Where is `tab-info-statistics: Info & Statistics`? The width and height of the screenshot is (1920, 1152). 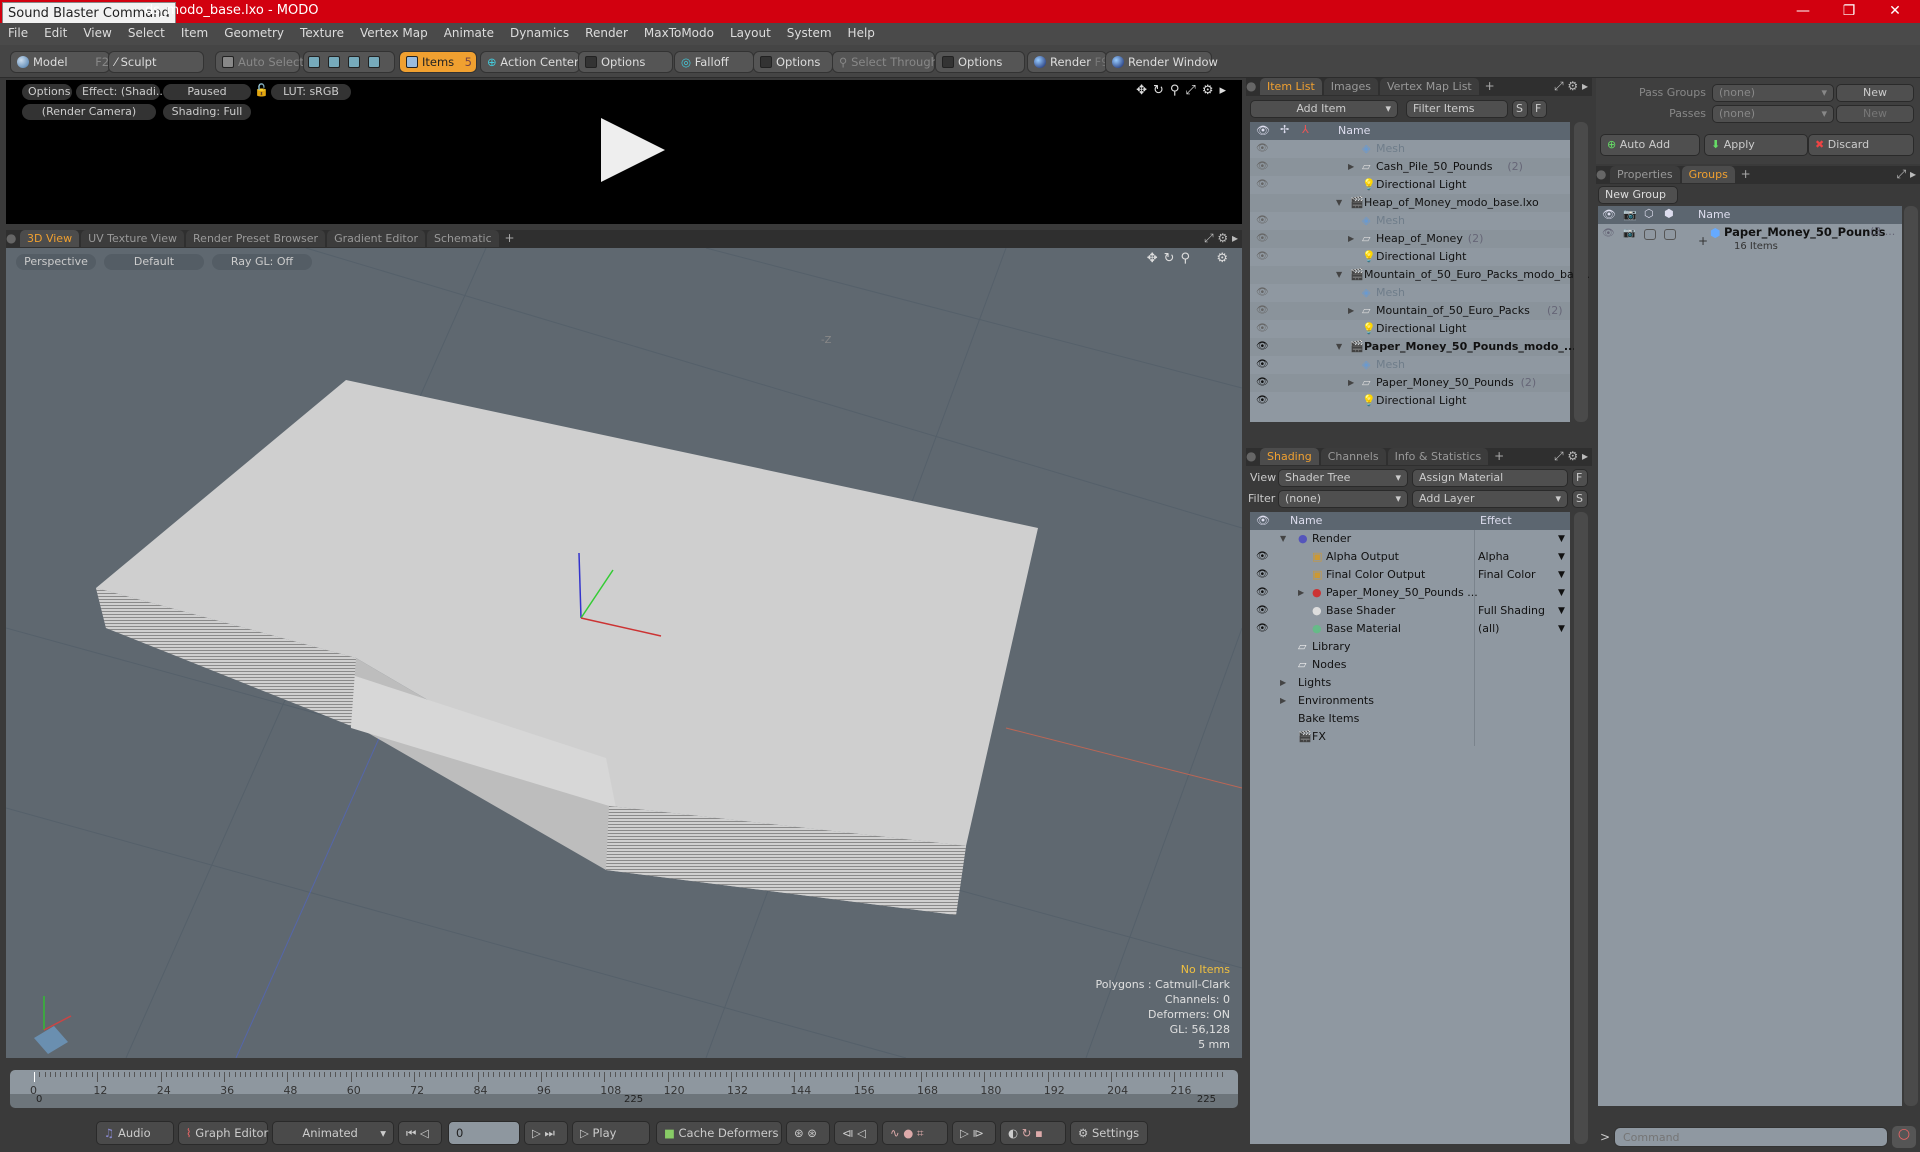 tab-info-statistics: Info & Statistics is located at coordinates (1438, 456).